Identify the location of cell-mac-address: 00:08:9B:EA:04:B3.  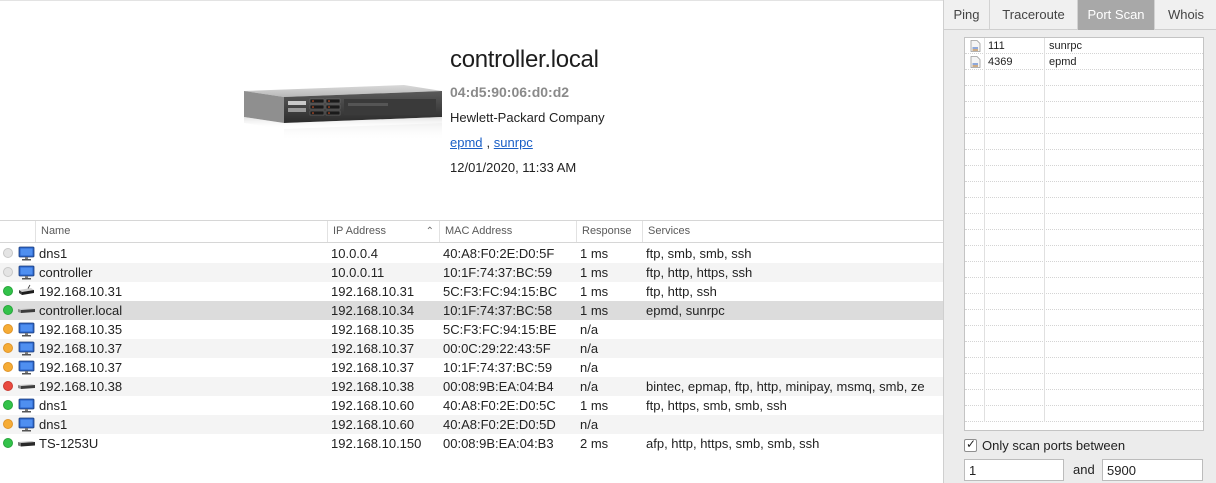
(498, 443).